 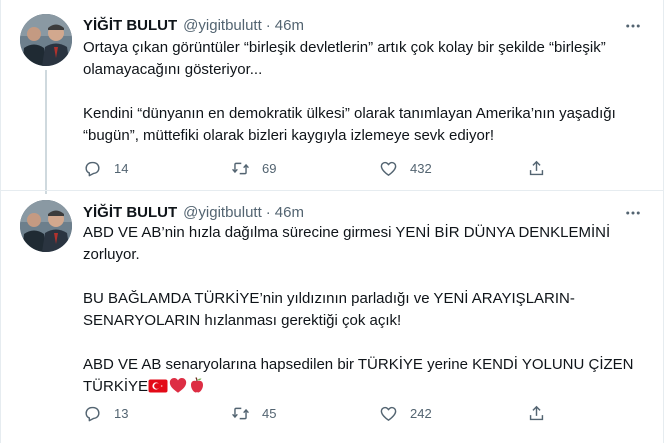 What do you see at coordinates (46, 132) in the screenshot?
I see `thread-connector` at bounding box center [46, 132].